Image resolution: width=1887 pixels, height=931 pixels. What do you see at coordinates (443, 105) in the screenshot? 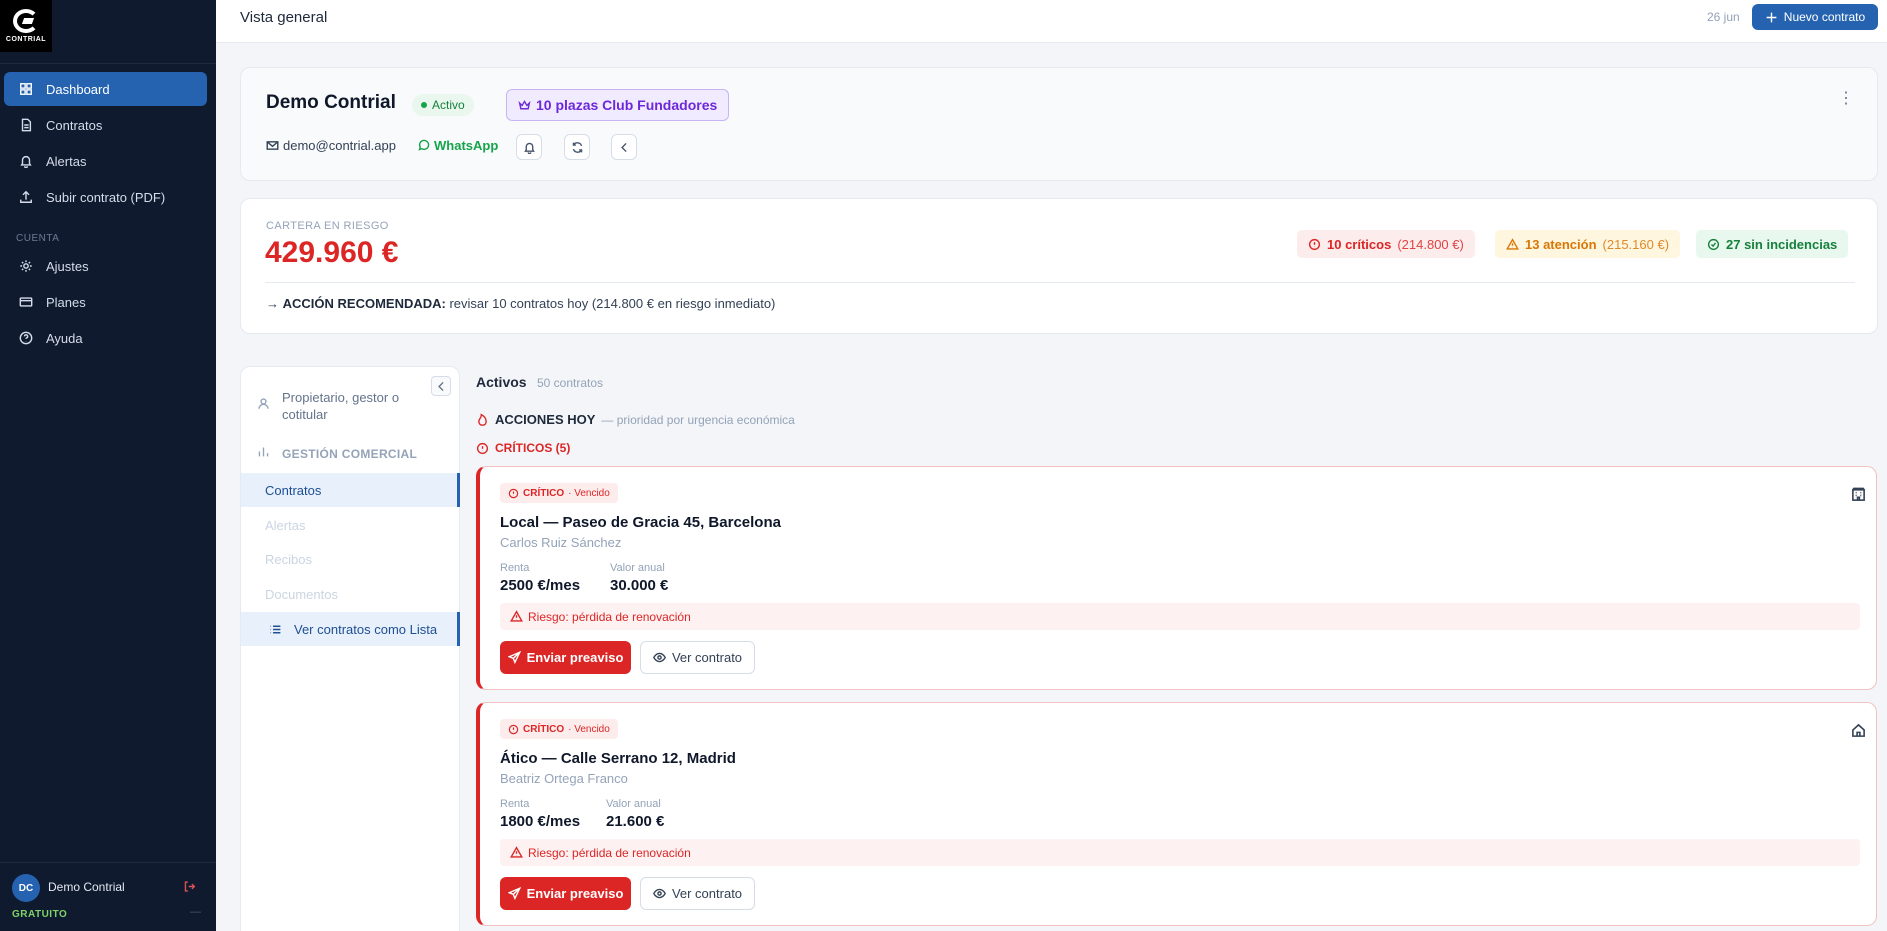
I see `status-badge: Activo` at bounding box center [443, 105].